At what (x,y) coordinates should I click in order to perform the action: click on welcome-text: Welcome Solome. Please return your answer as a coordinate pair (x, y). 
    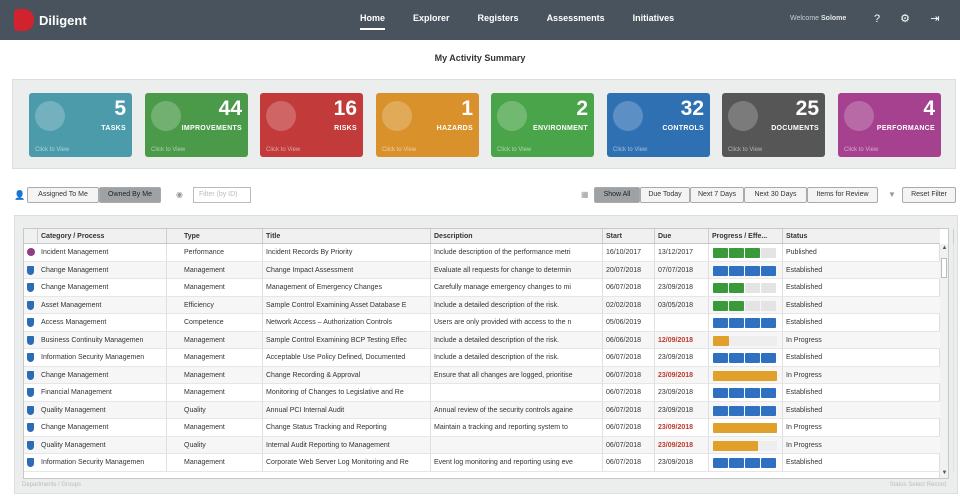
    Looking at the image, I should click on (818, 18).